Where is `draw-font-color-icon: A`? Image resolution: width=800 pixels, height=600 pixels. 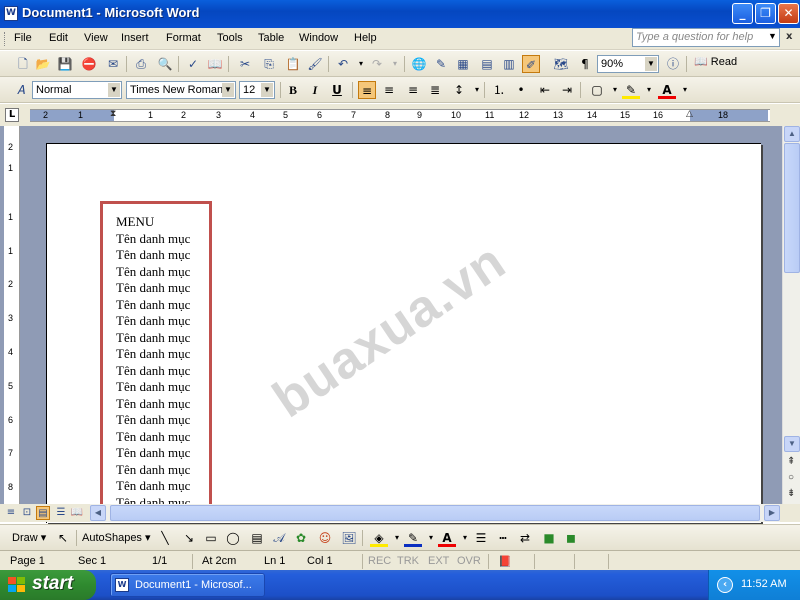 draw-font-color-icon: A is located at coordinates (447, 538).